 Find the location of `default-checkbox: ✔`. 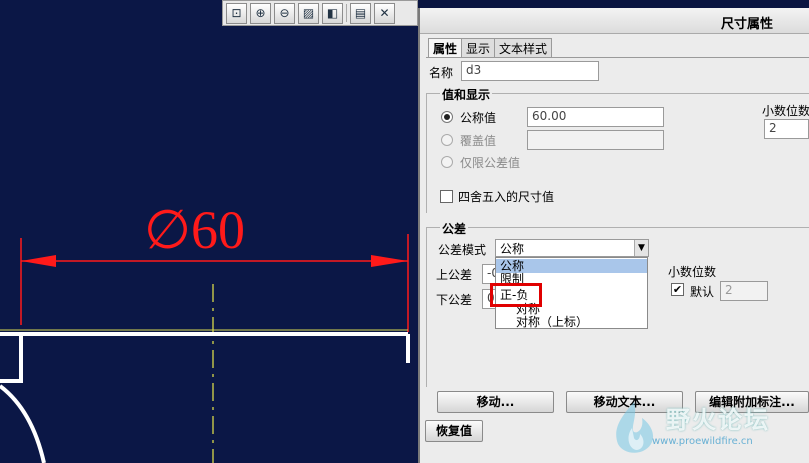

default-checkbox: ✔ is located at coordinates (677, 289).